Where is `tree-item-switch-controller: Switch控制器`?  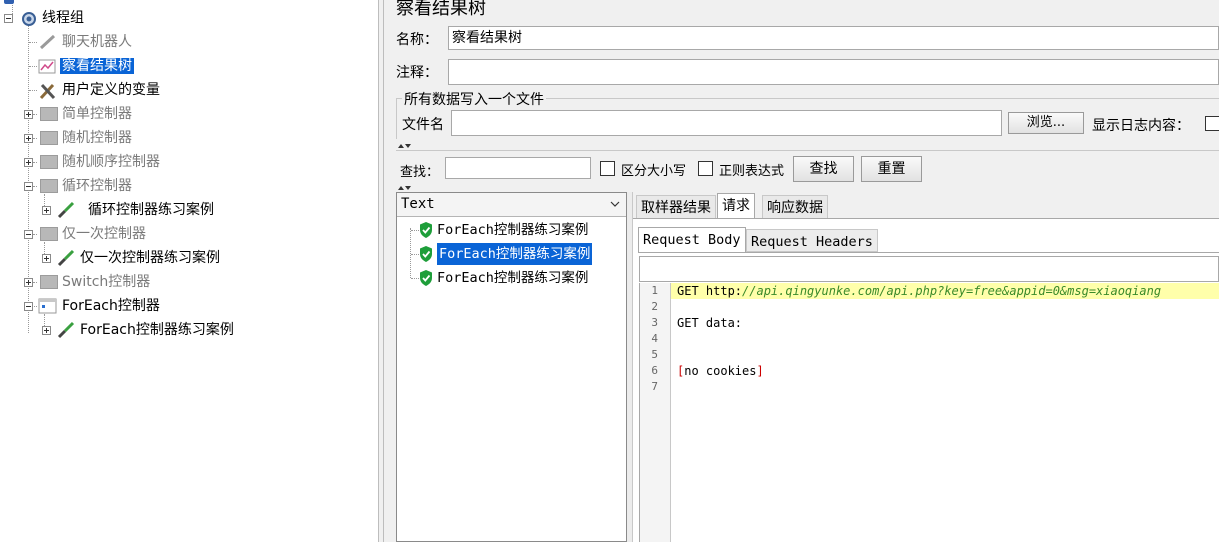
tree-item-switch-controller: Switch控制器 is located at coordinates (106, 282).